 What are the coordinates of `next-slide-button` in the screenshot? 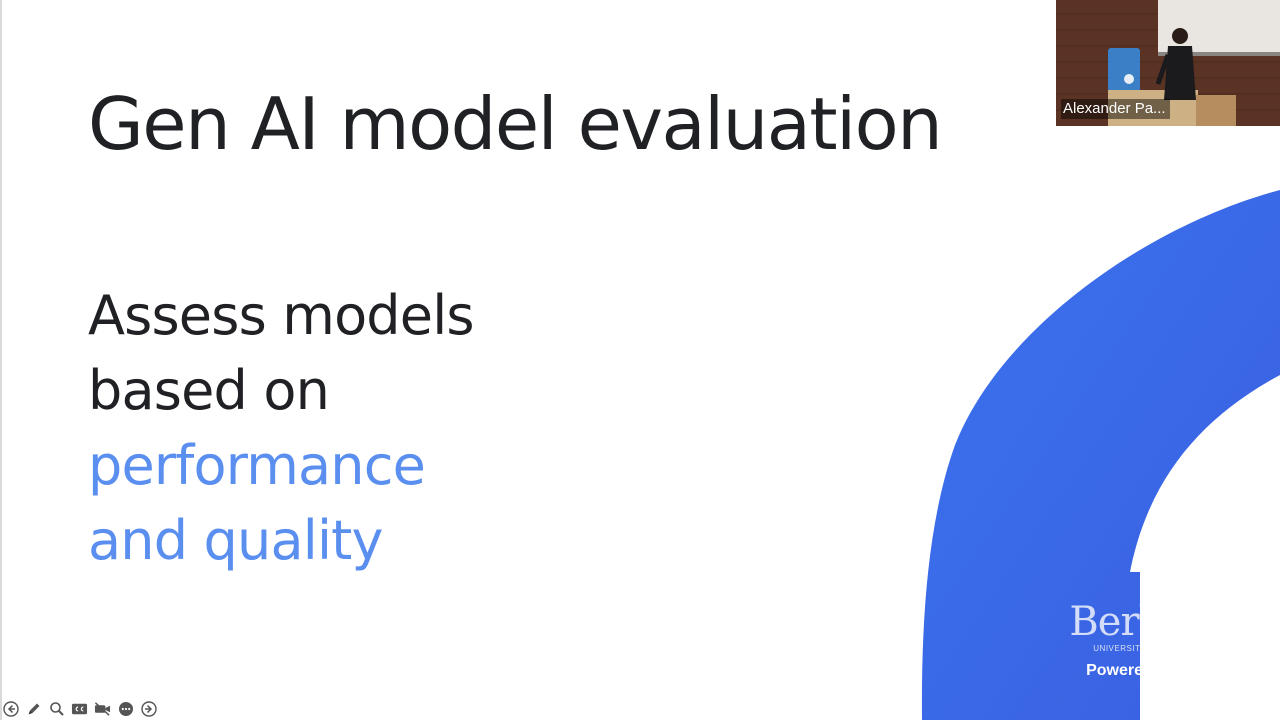 It's located at (148, 709).